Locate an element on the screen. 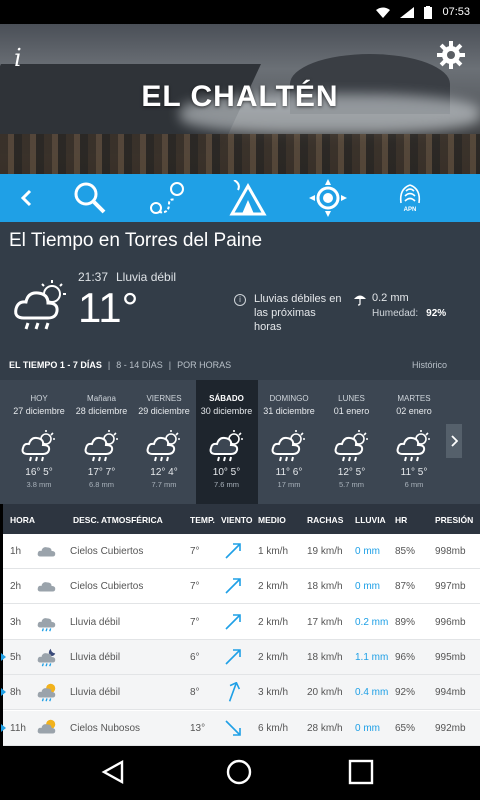 The height and width of the screenshot is (800, 480). row-rachas: 18 km/h is located at coordinates (325, 657).